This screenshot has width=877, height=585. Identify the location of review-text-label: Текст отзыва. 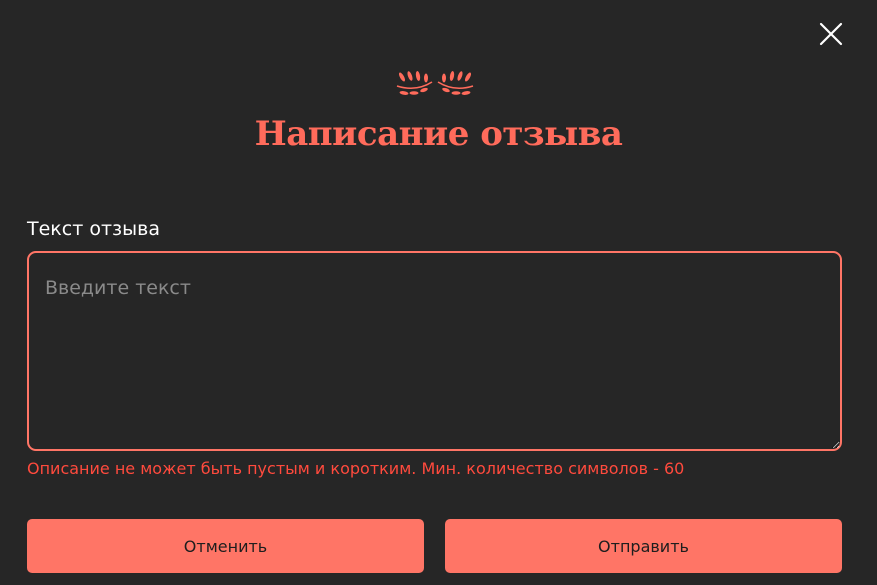
(93, 229).